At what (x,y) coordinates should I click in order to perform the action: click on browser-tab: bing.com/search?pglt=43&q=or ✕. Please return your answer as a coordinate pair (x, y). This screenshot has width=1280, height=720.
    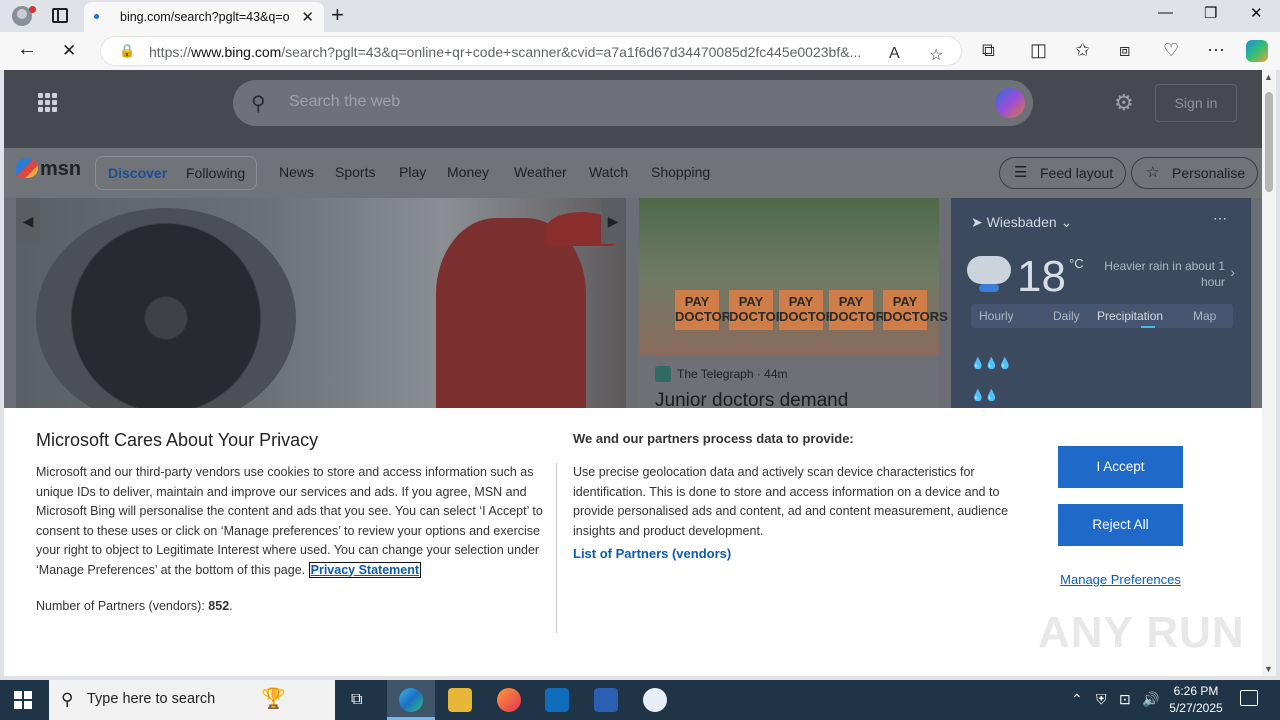
    Looking at the image, I should click on (204, 17).